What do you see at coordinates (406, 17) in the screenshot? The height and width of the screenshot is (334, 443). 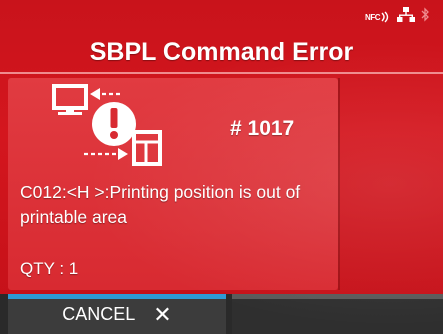 I see `network-icon` at bounding box center [406, 17].